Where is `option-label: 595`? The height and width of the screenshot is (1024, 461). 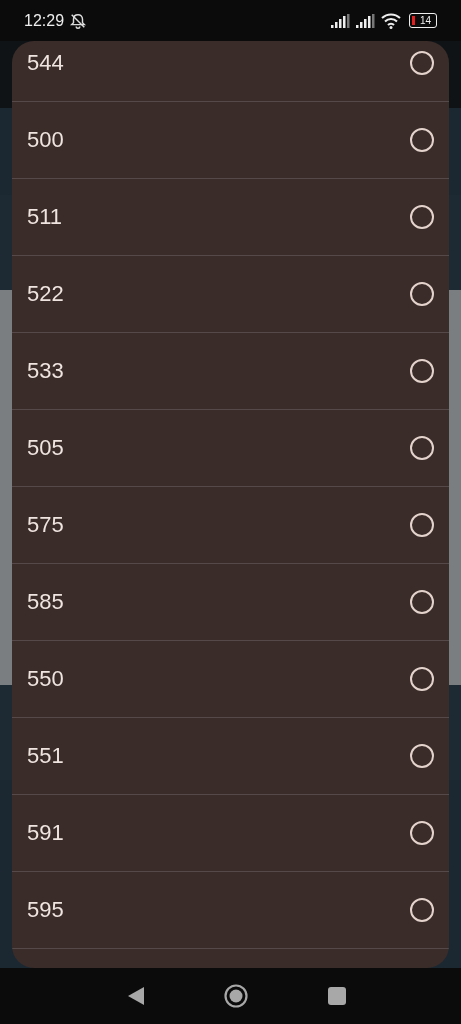 option-label: 595 is located at coordinates (45, 910).